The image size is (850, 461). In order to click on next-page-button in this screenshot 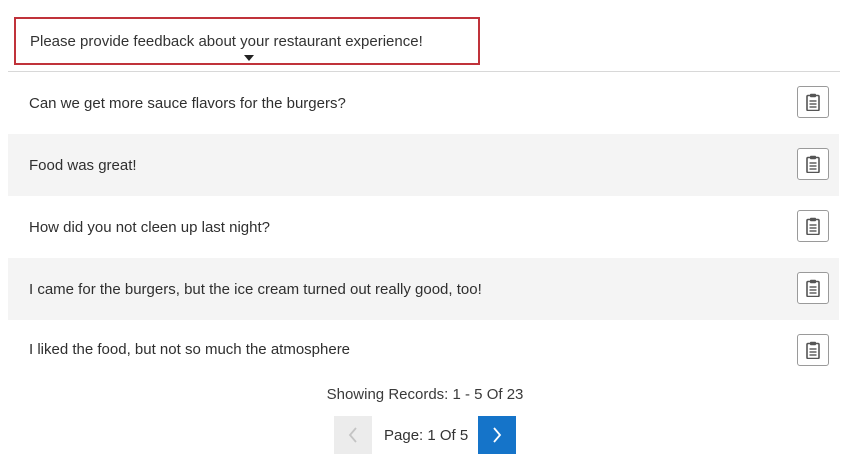, I will do `click(497, 435)`.